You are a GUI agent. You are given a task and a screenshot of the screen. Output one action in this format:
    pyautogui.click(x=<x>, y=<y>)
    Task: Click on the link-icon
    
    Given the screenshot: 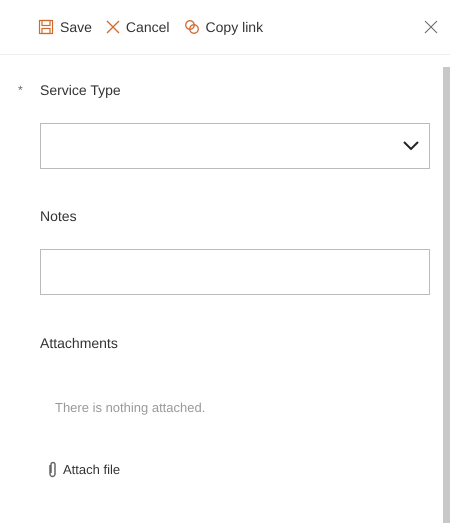 What is the action you would take?
    pyautogui.click(x=192, y=27)
    